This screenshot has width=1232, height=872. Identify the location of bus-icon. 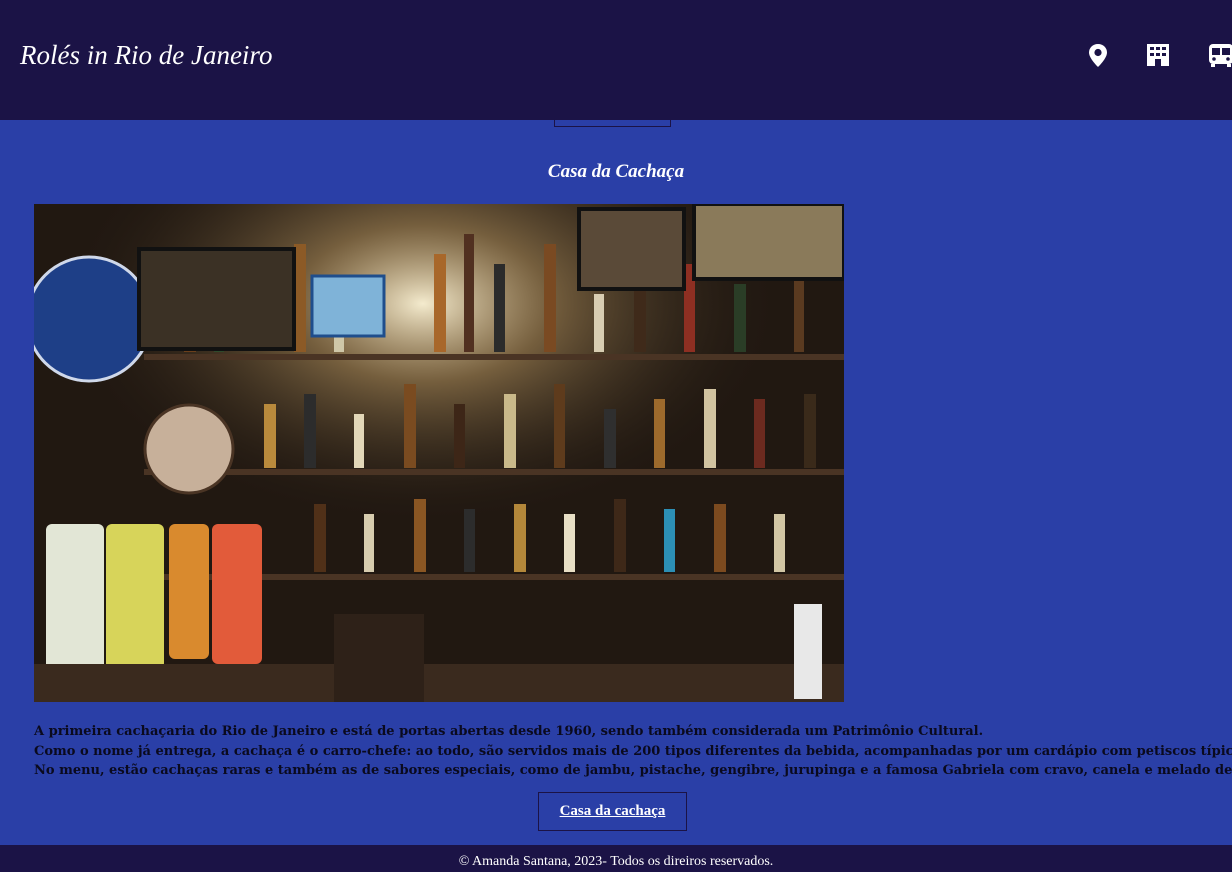
(1218, 55).